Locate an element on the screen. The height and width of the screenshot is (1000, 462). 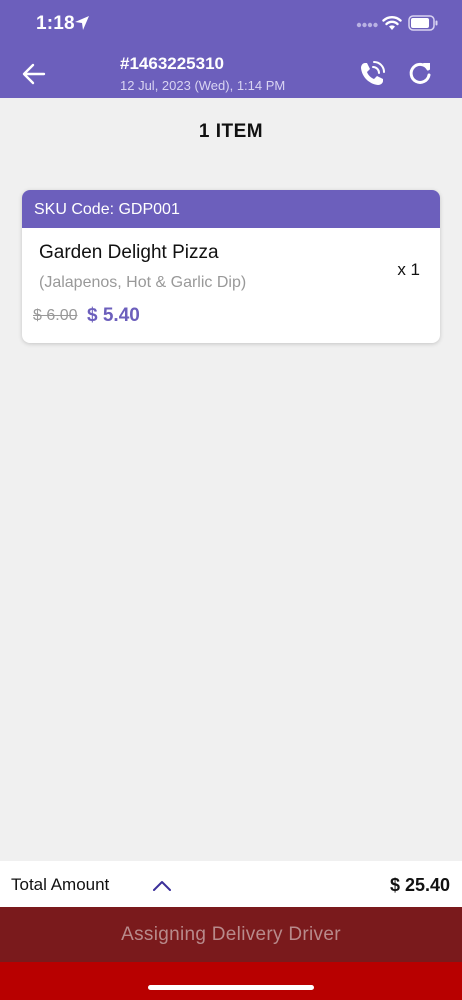
original-price: $ 6.00 is located at coordinates (55, 315).